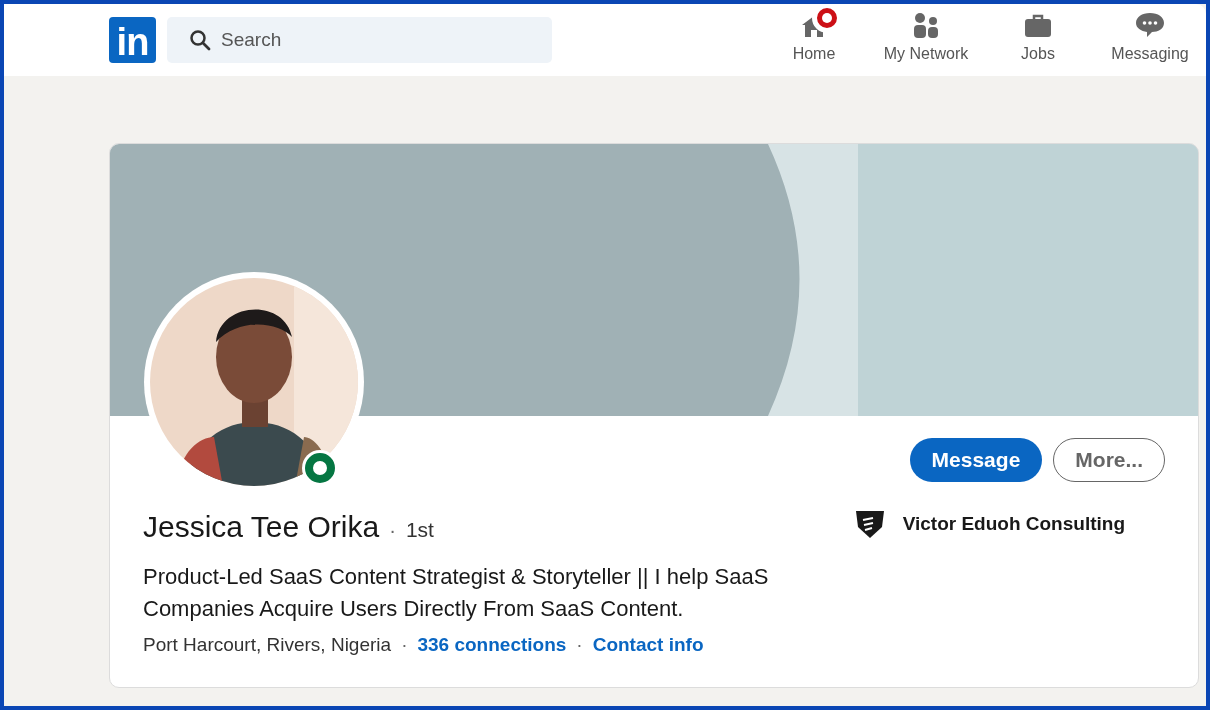 This screenshot has height=710, width=1210. What do you see at coordinates (1013, 524) in the screenshot?
I see `company-name: Victor Eduoh Consulting` at bounding box center [1013, 524].